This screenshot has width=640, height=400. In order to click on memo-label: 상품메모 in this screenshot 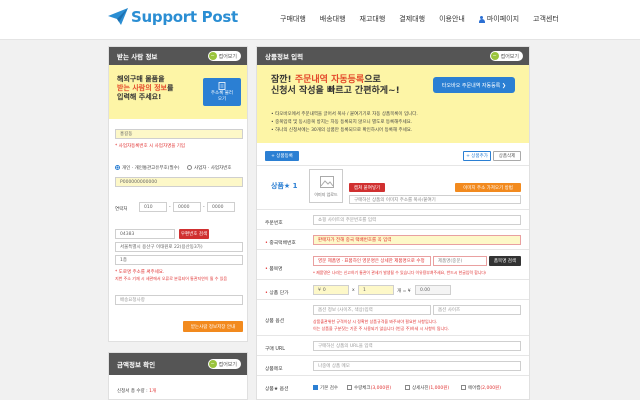, I will do `click(274, 369)`.